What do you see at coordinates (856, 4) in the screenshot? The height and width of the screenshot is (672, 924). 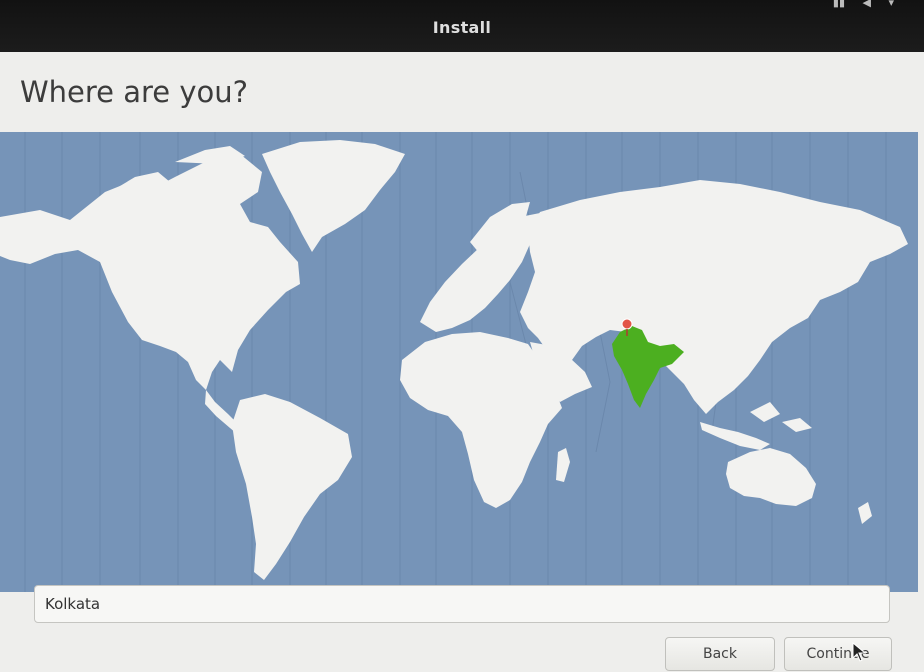 I see `system-tray: ▮▮ ◀ ▾` at bounding box center [856, 4].